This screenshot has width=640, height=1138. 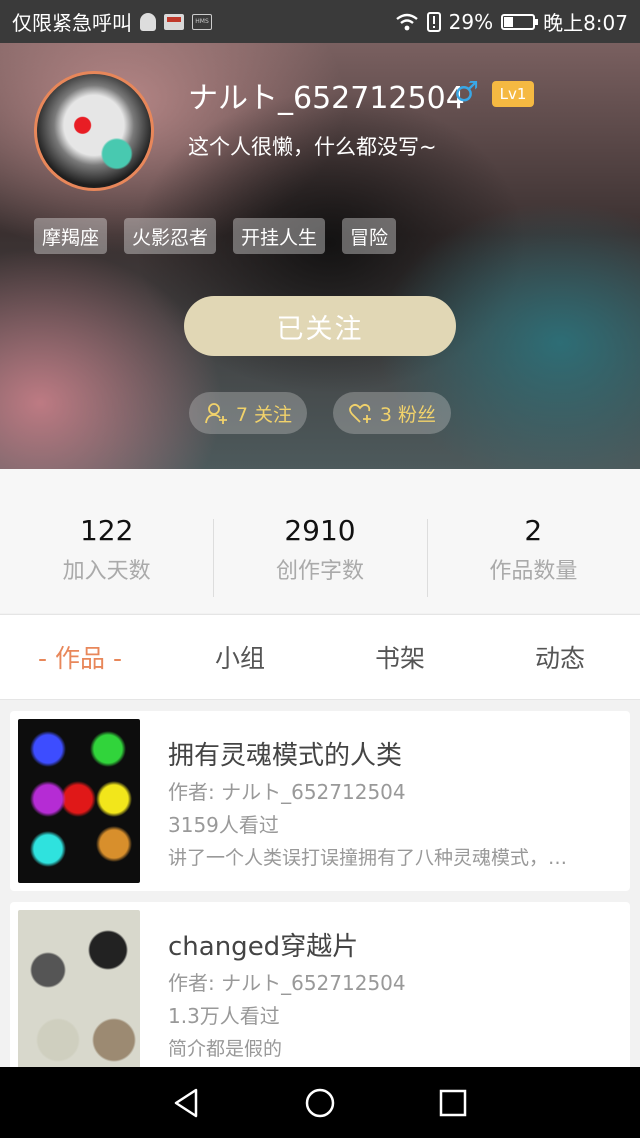 What do you see at coordinates (148, 21) in the screenshot?
I see `notification-bell-icon` at bounding box center [148, 21].